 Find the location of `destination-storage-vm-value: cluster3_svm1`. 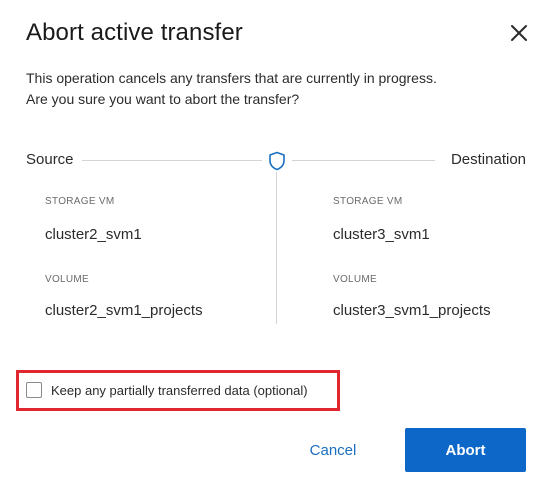

destination-storage-vm-value: cluster3_svm1 is located at coordinates (381, 234).